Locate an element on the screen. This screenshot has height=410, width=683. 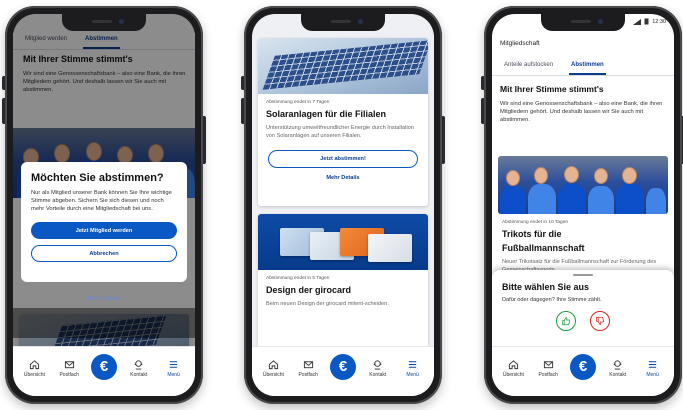
tab-anteile-aufstocken: Anteile aufstocken is located at coordinates (528, 66).